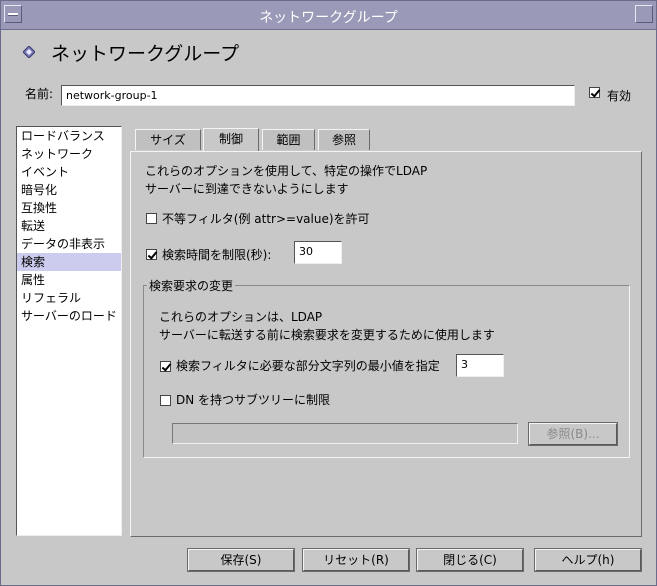 The width and height of the screenshot is (657, 586). Describe the element at coordinates (308, 366) in the screenshot. I see `min-substring-label: 検索フィルタに必要な部分文字列の最小値を指定` at that location.